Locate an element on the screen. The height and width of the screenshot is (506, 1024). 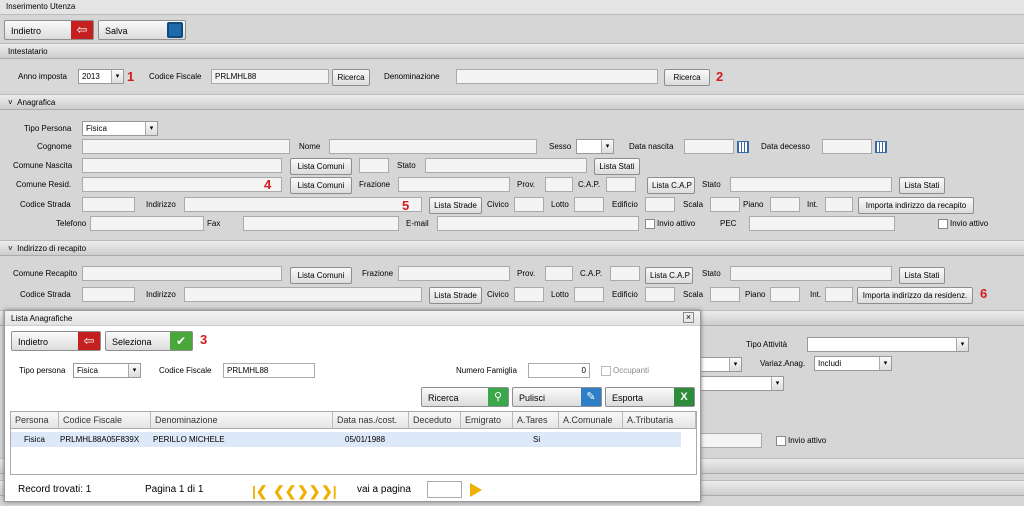
col-a-tares: A.Tares is located at coordinates (536, 420).